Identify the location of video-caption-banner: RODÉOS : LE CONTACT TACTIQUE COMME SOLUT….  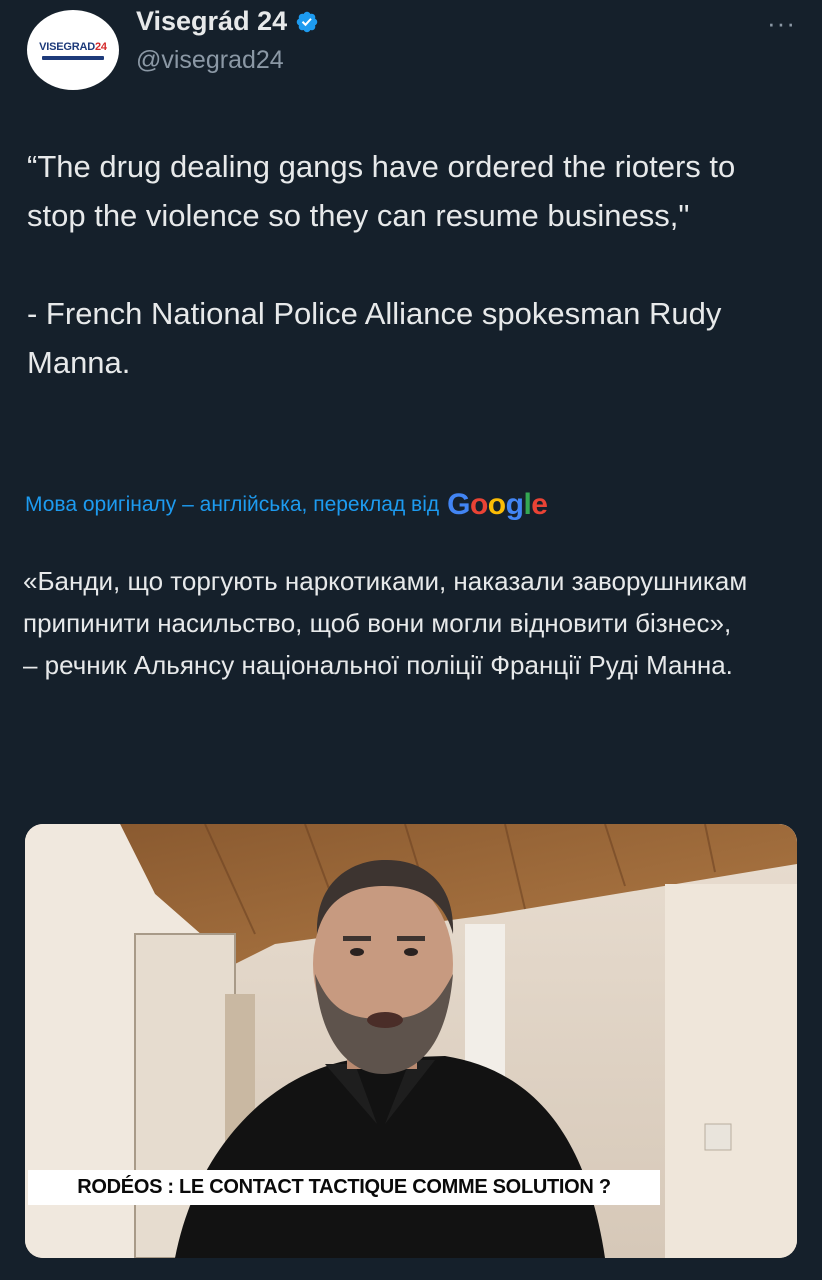
(344, 1187).